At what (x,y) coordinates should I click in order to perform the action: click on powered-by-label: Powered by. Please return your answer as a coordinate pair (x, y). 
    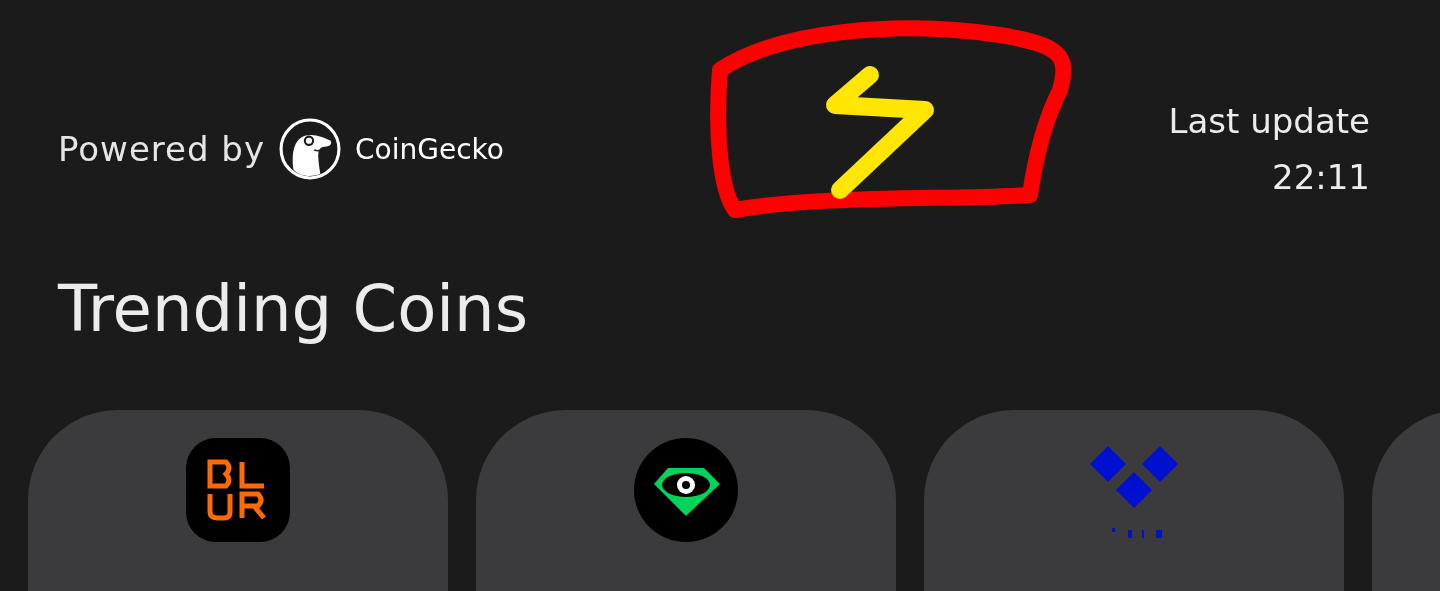
    Looking at the image, I should click on (162, 149).